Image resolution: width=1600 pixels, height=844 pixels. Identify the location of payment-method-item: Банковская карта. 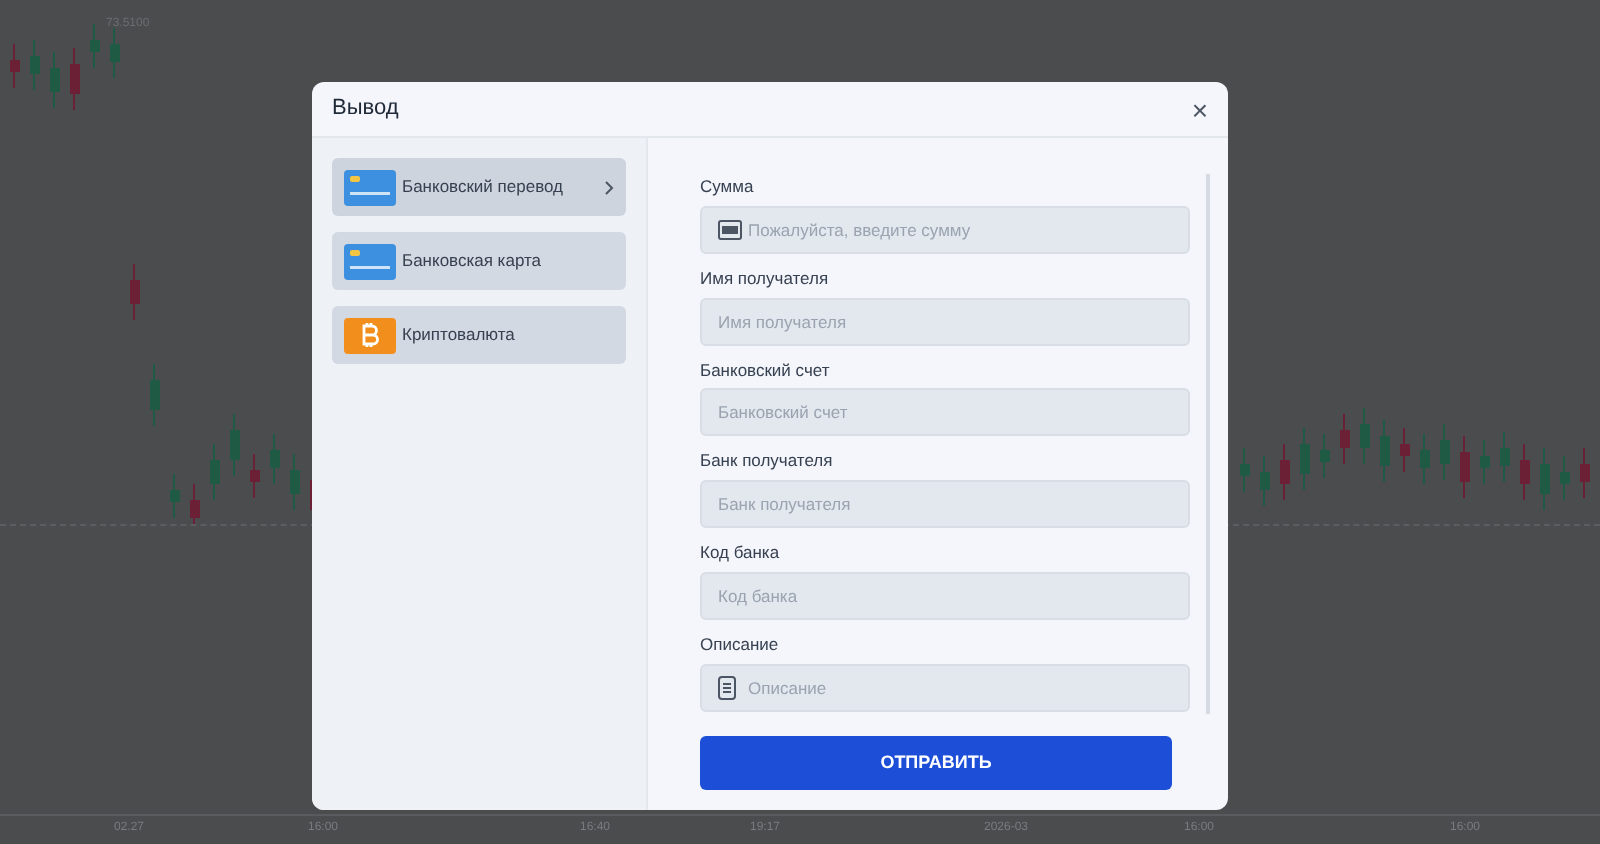
(479, 261).